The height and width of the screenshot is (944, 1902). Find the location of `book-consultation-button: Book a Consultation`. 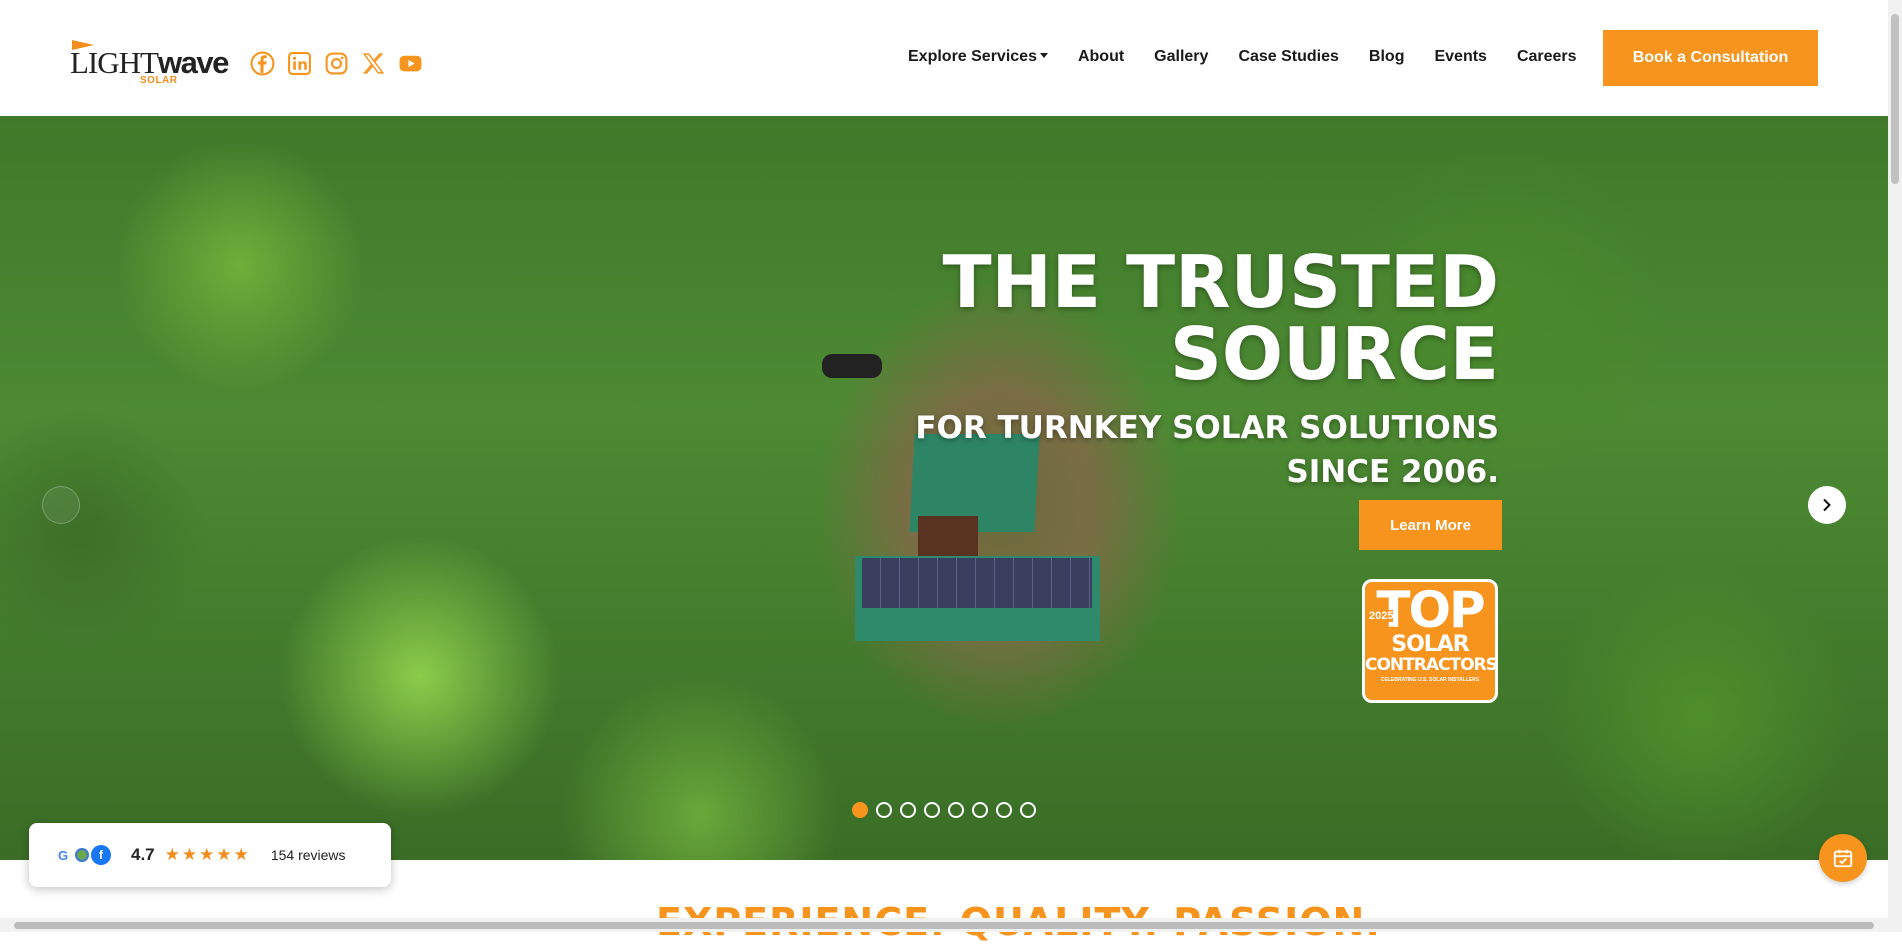

book-consultation-button: Book a Consultation is located at coordinates (1710, 58).